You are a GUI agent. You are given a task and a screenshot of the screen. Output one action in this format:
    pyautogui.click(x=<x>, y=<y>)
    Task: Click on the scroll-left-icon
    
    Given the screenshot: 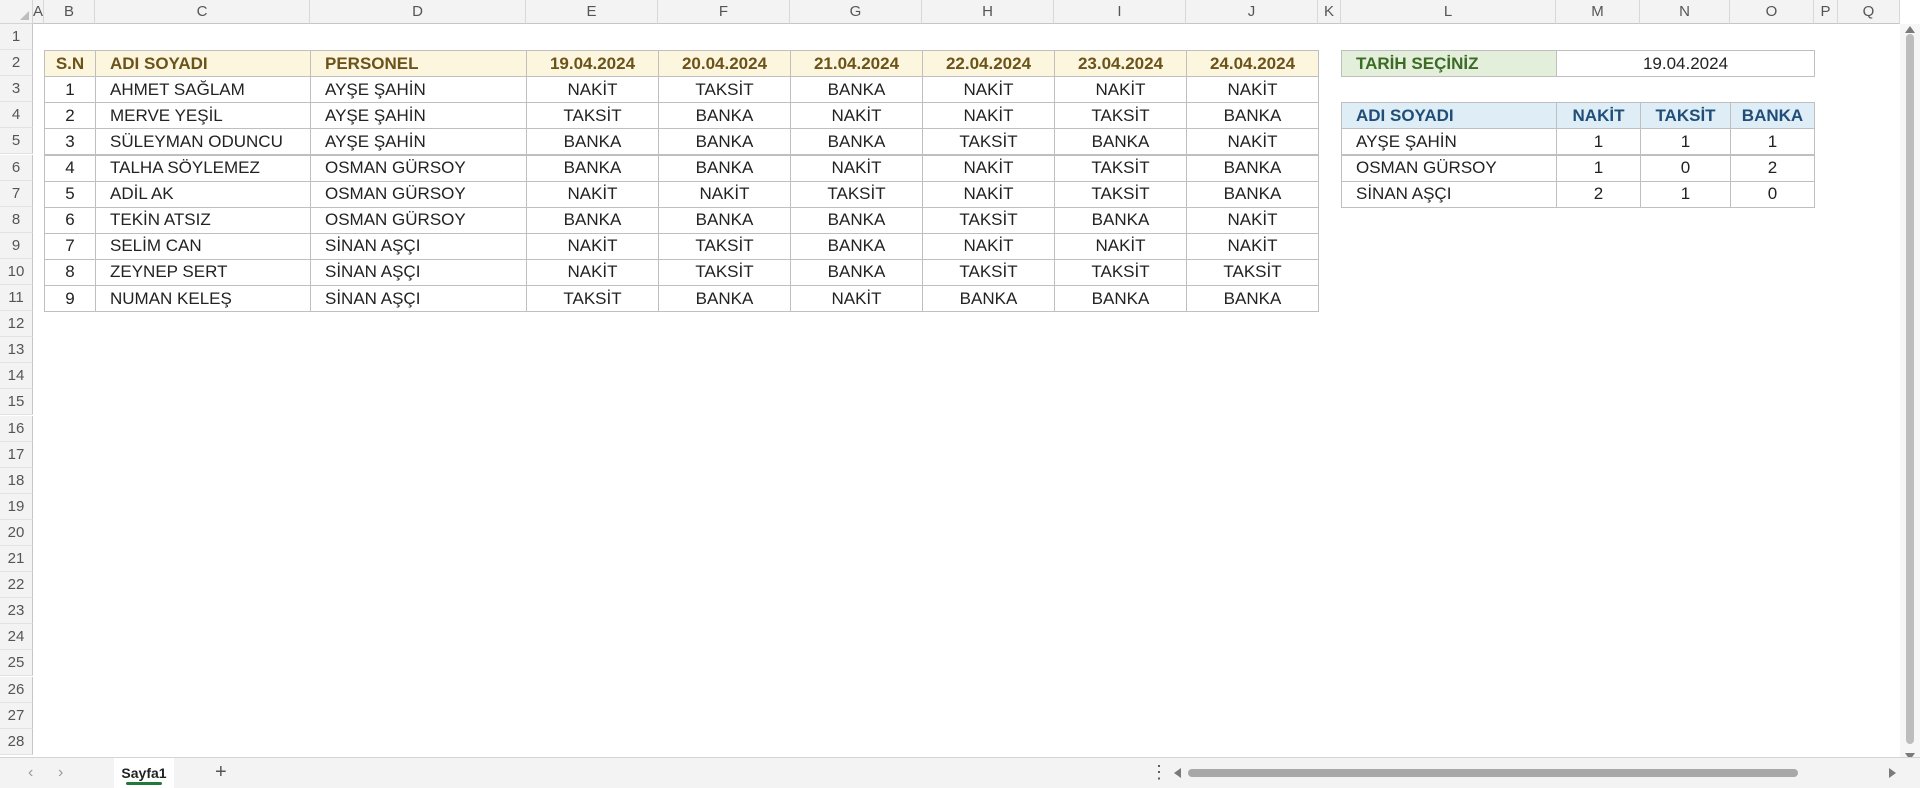 What is the action you would take?
    pyautogui.click(x=1177, y=773)
    